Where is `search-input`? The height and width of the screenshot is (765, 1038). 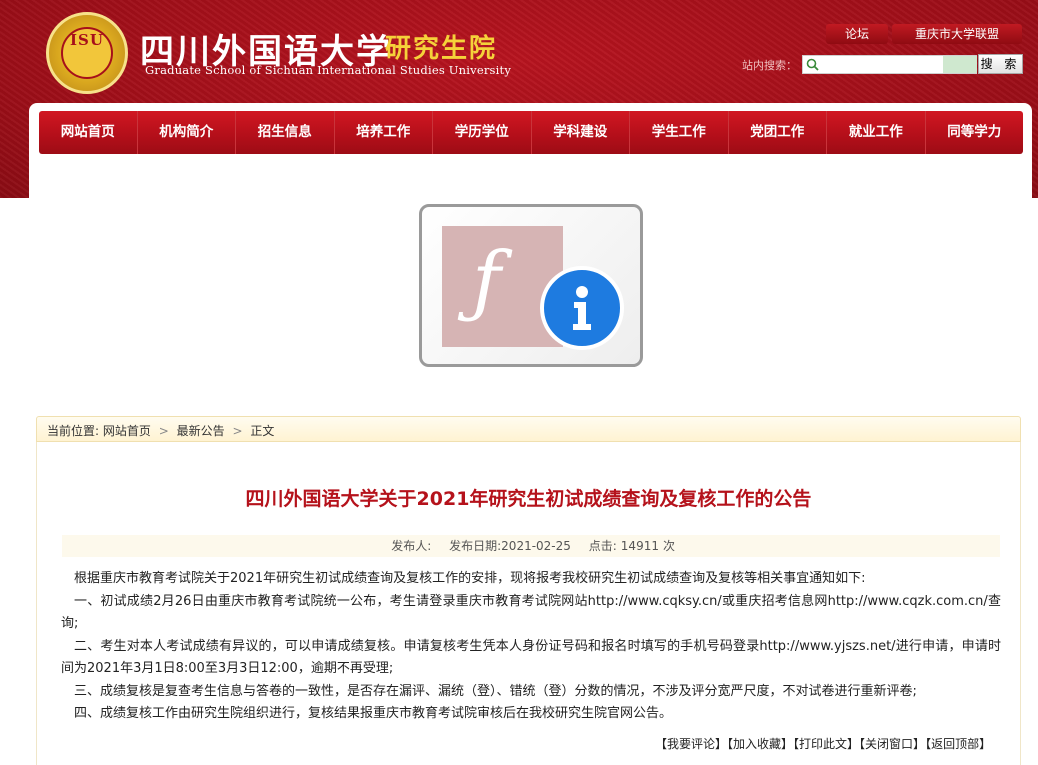
search-input is located at coordinates (889, 64).